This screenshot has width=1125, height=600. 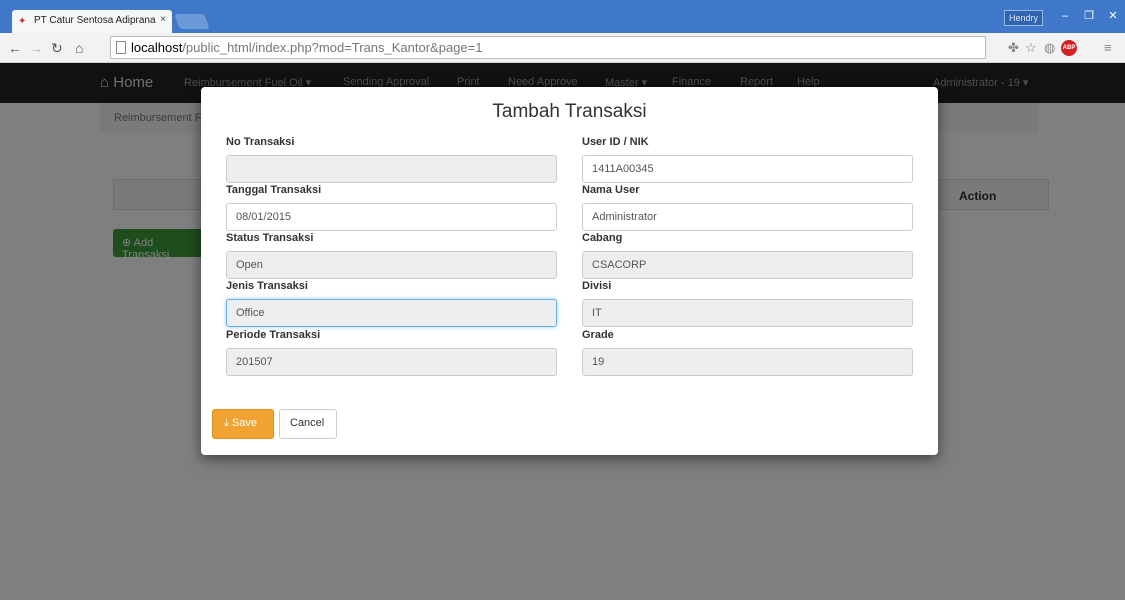 I want to click on browser-tab: ✦ PT Catur Sentosa Adiprana ×, so click(x=92, y=21).